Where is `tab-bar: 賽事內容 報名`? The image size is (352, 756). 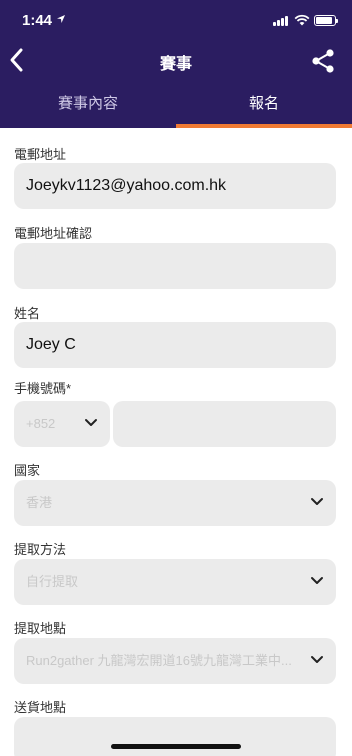
tab-bar: 賽事內容 報名 is located at coordinates (176, 105).